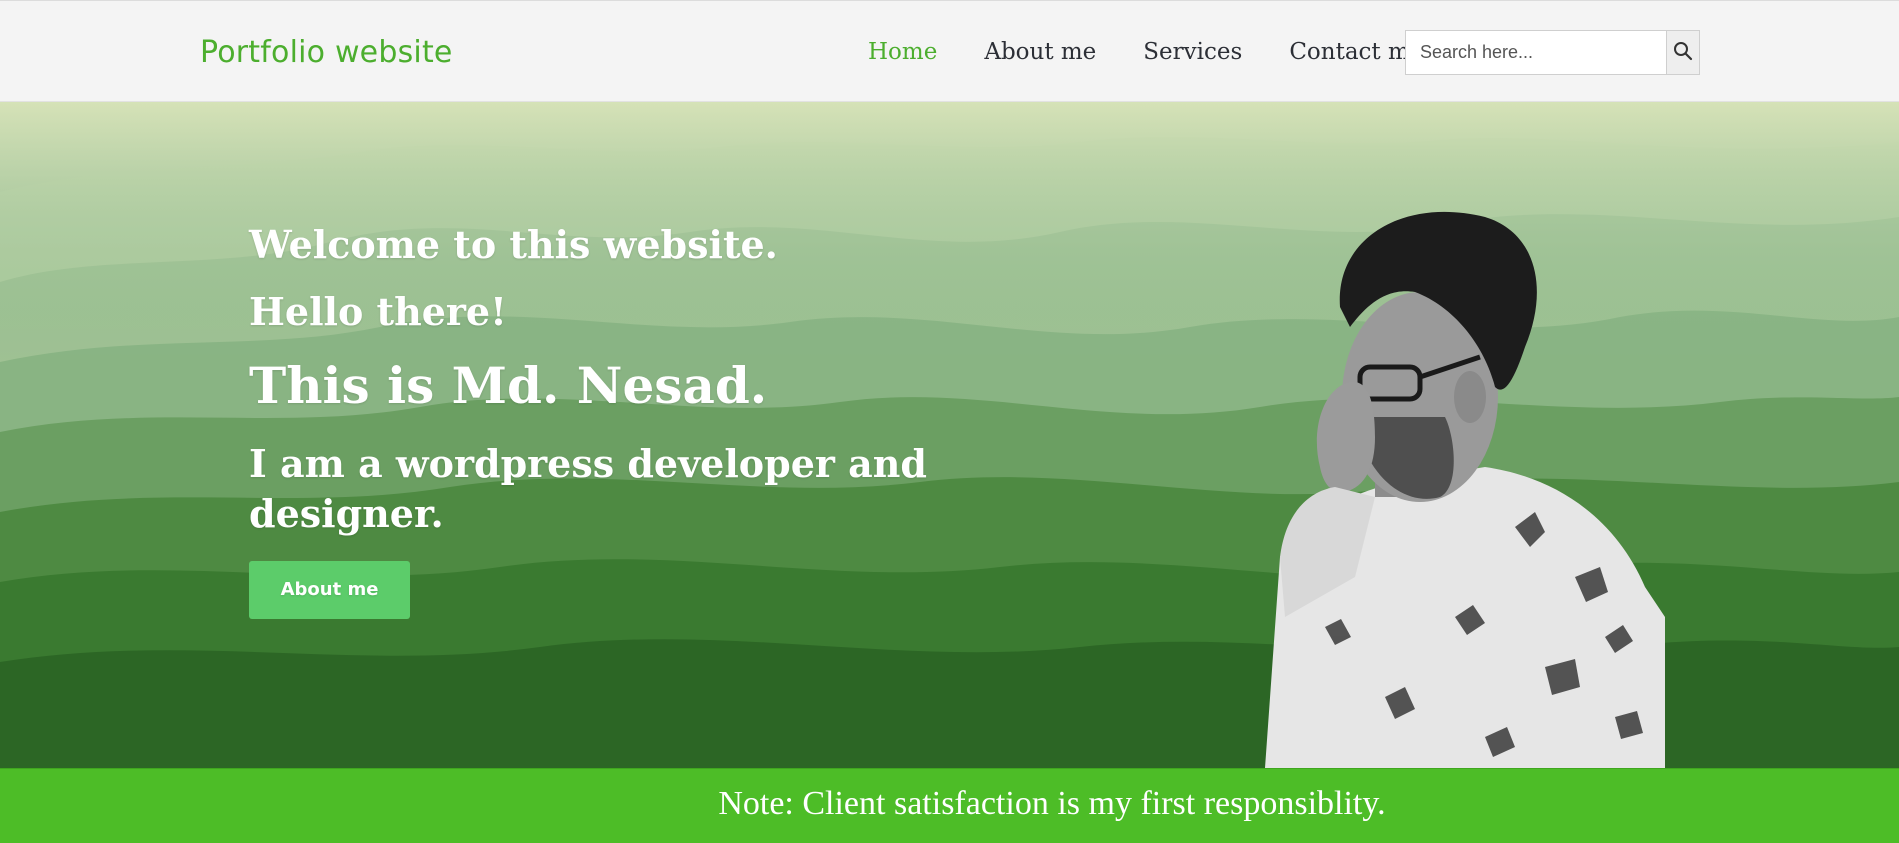 The image size is (1899, 843). I want to click on hero-hello-heading: Hello there!, so click(378, 311).